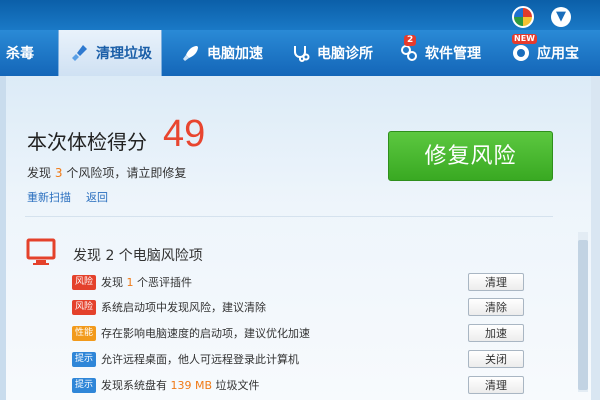 This screenshot has width=600, height=400. Describe the element at coordinates (523, 49) in the screenshot. I see `app-store-icon: NEW` at that location.